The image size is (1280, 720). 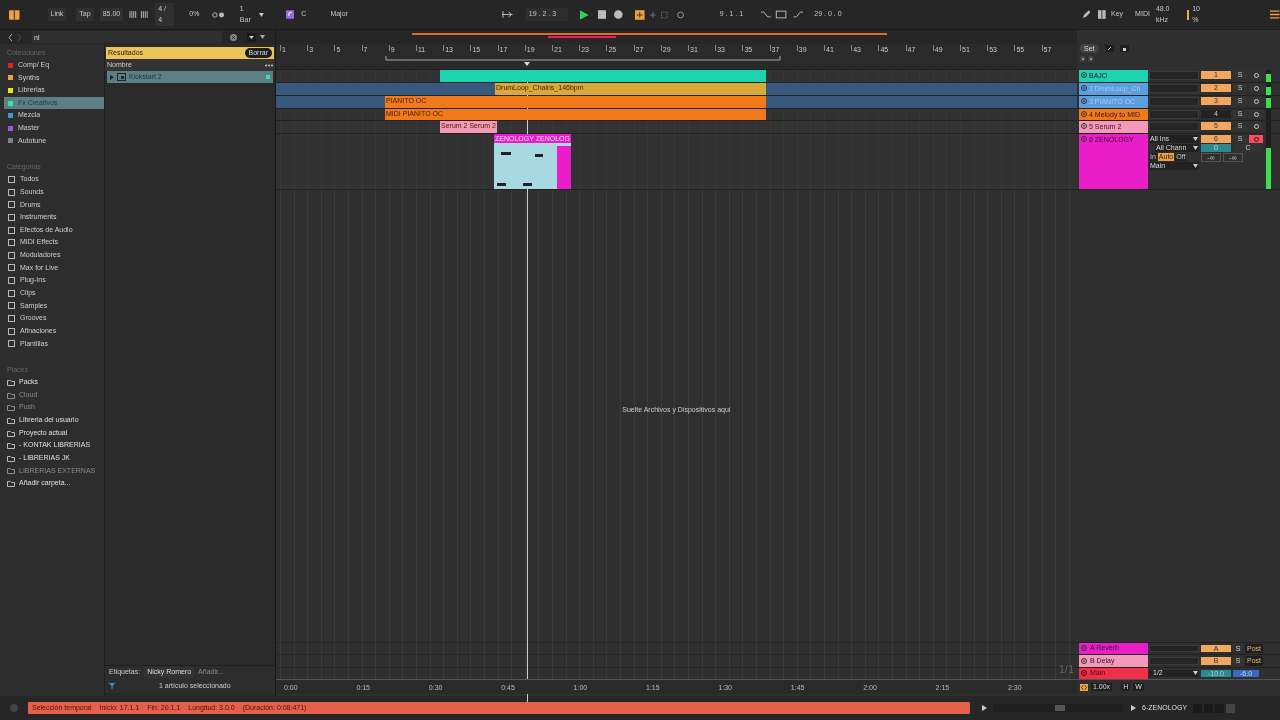 I want to click on menu-icon, so click(x=1275, y=14).